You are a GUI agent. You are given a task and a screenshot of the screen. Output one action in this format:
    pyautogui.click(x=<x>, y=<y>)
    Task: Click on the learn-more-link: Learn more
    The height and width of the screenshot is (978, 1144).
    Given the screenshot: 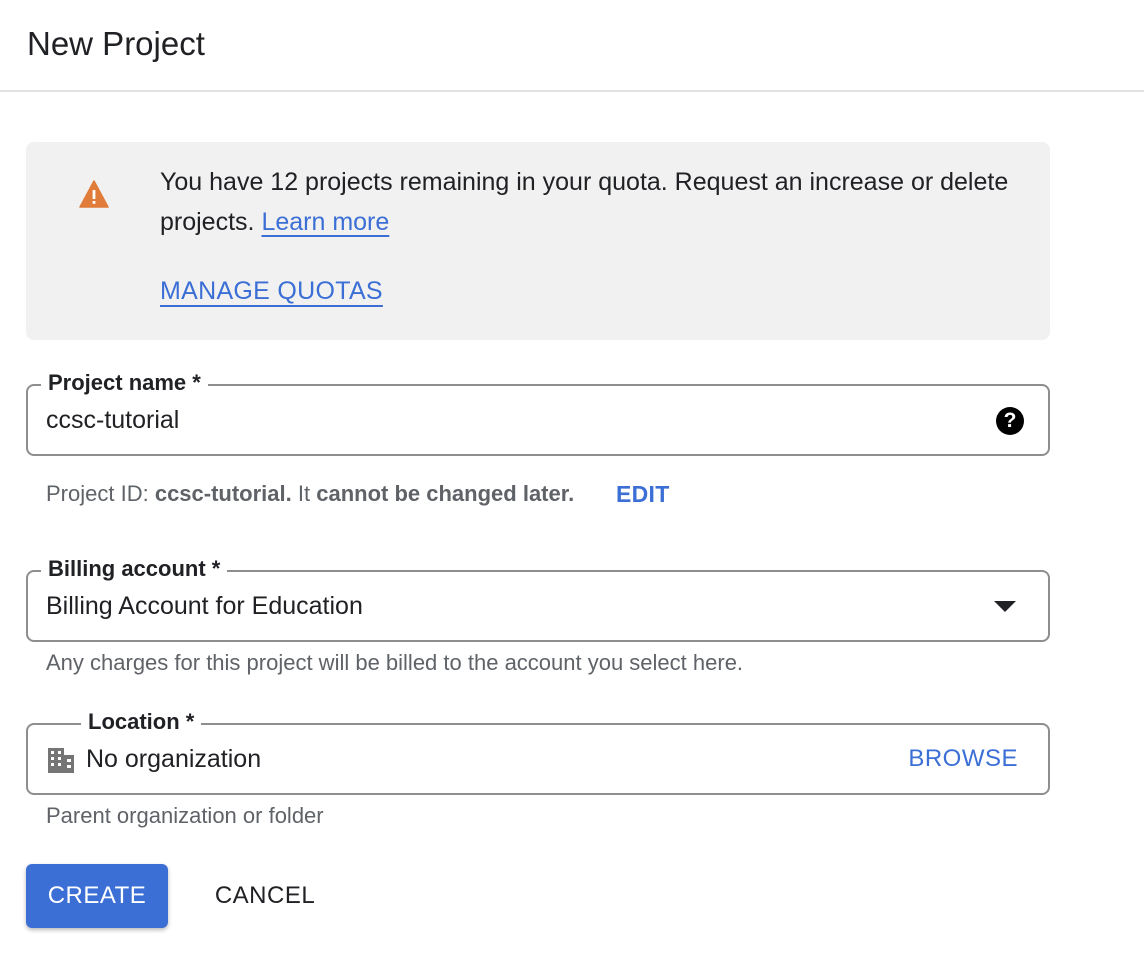 What is the action you would take?
    pyautogui.click(x=325, y=222)
    